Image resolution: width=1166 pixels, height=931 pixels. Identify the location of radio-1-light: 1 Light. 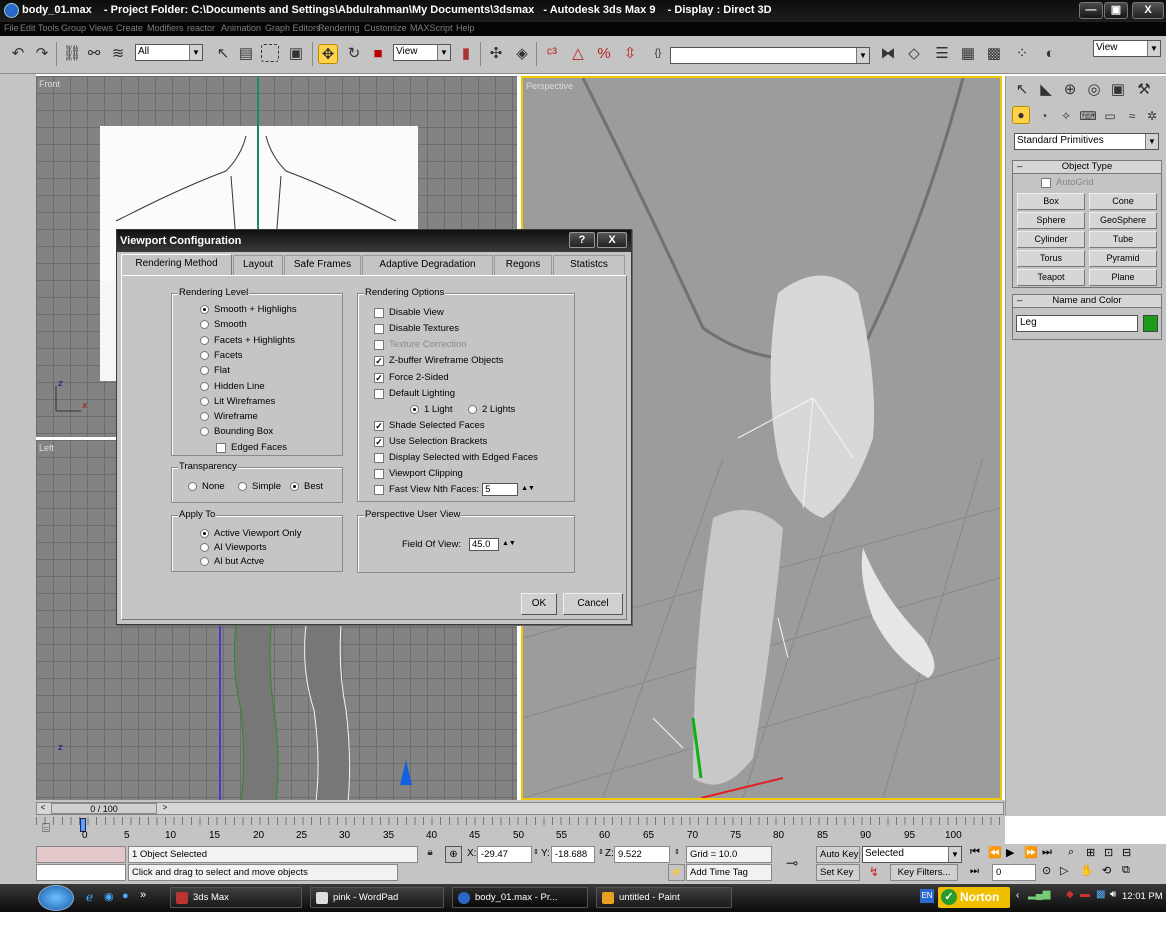
(431, 409).